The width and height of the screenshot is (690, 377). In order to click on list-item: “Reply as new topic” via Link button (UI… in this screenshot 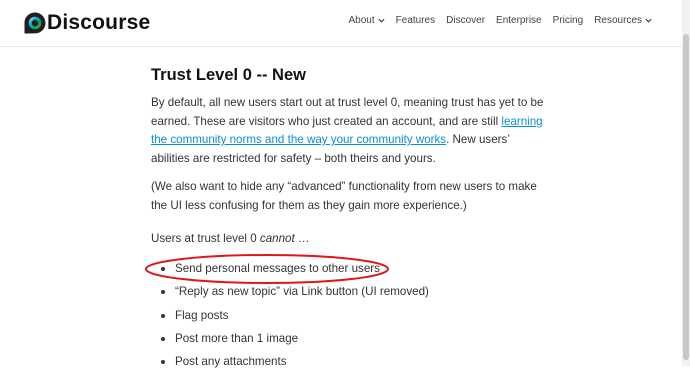, I will do `click(351, 295)`.